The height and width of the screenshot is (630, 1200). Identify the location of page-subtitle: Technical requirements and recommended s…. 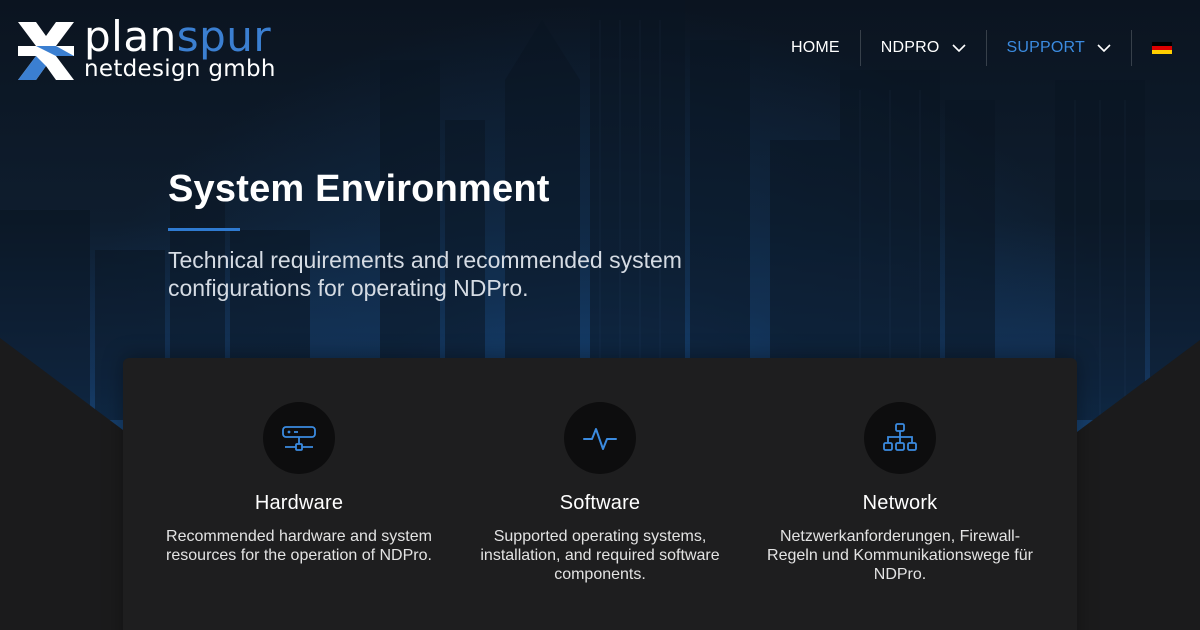
(425, 274).